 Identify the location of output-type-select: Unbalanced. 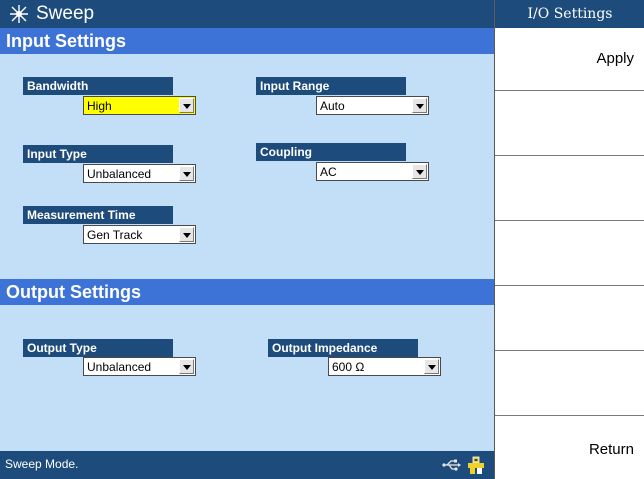
(139, 366).